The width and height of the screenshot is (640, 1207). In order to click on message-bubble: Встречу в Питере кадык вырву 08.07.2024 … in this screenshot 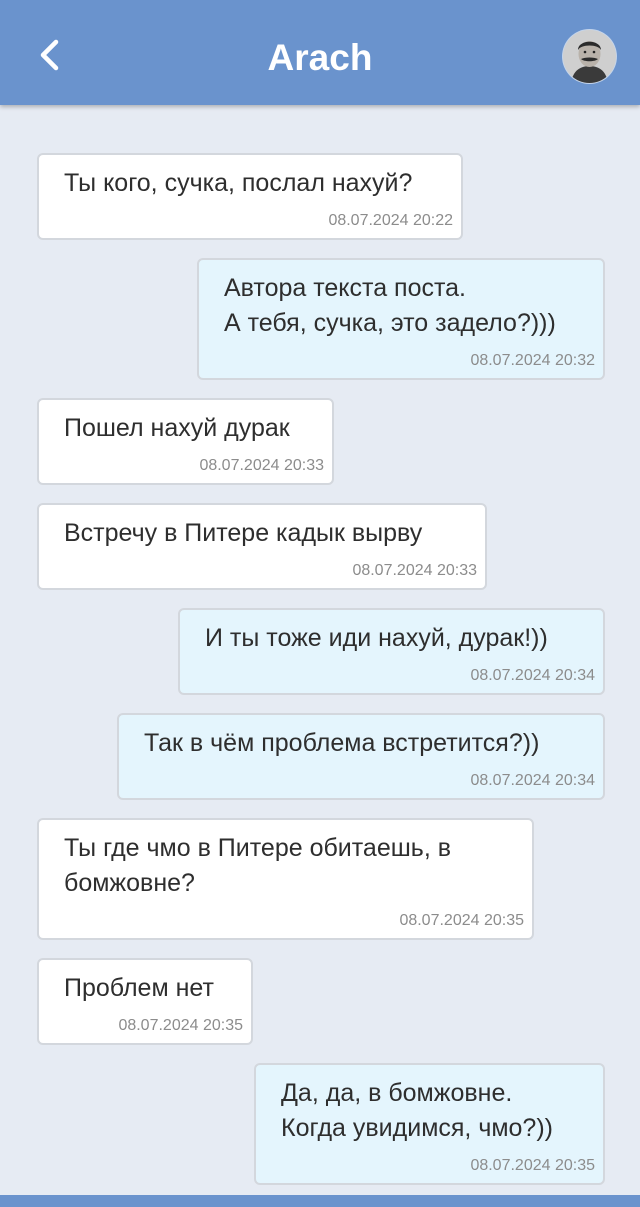, I will do `click(262, 546)`.